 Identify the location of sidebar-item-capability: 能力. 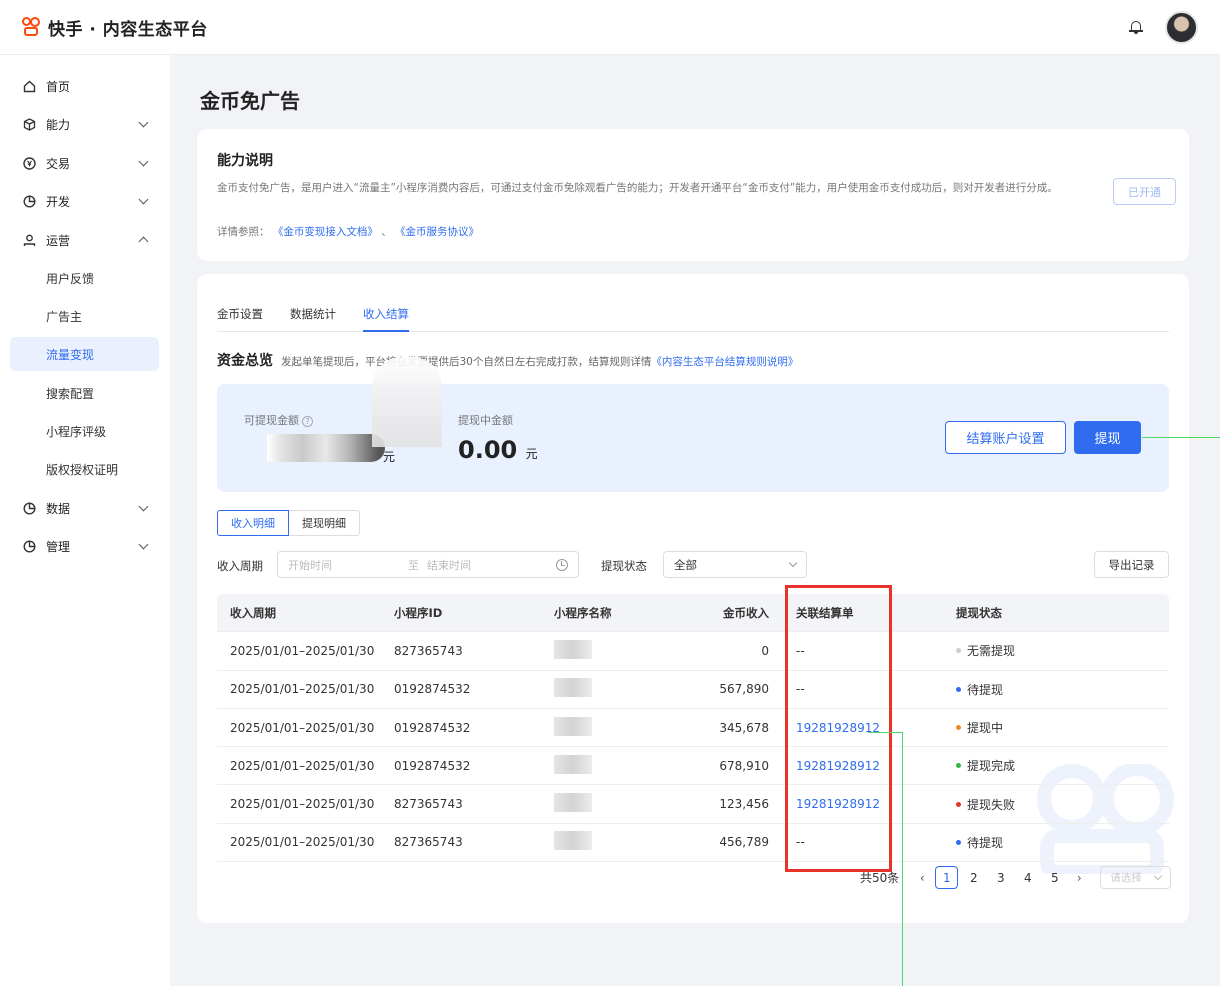
(84, 124).